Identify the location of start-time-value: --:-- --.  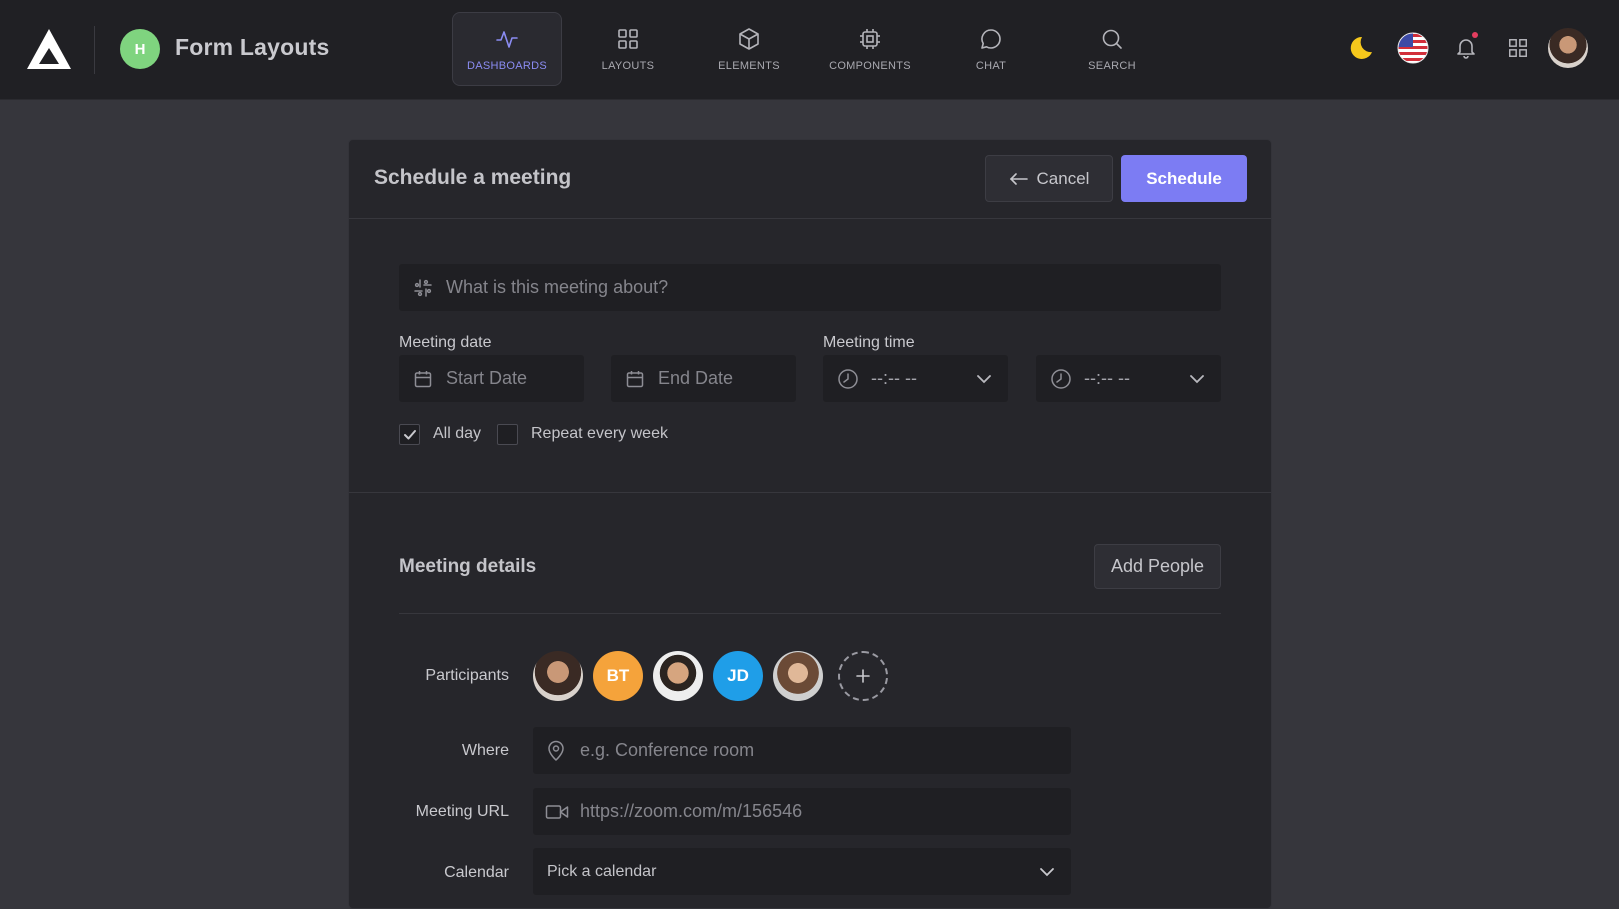
(894, 378).